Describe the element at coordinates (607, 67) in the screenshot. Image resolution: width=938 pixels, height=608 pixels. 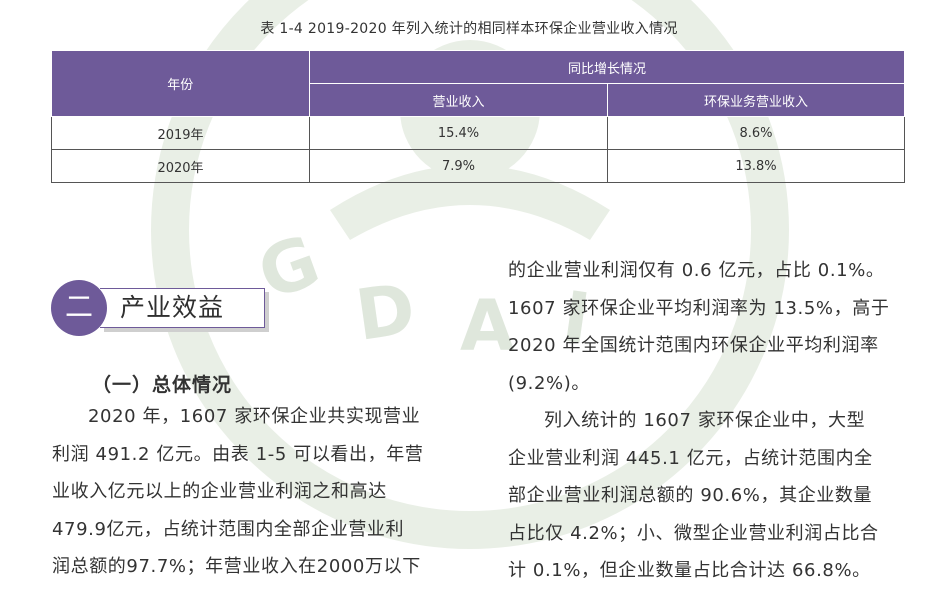
I see `header-yoy-growth: 同比增长情况` at that location.